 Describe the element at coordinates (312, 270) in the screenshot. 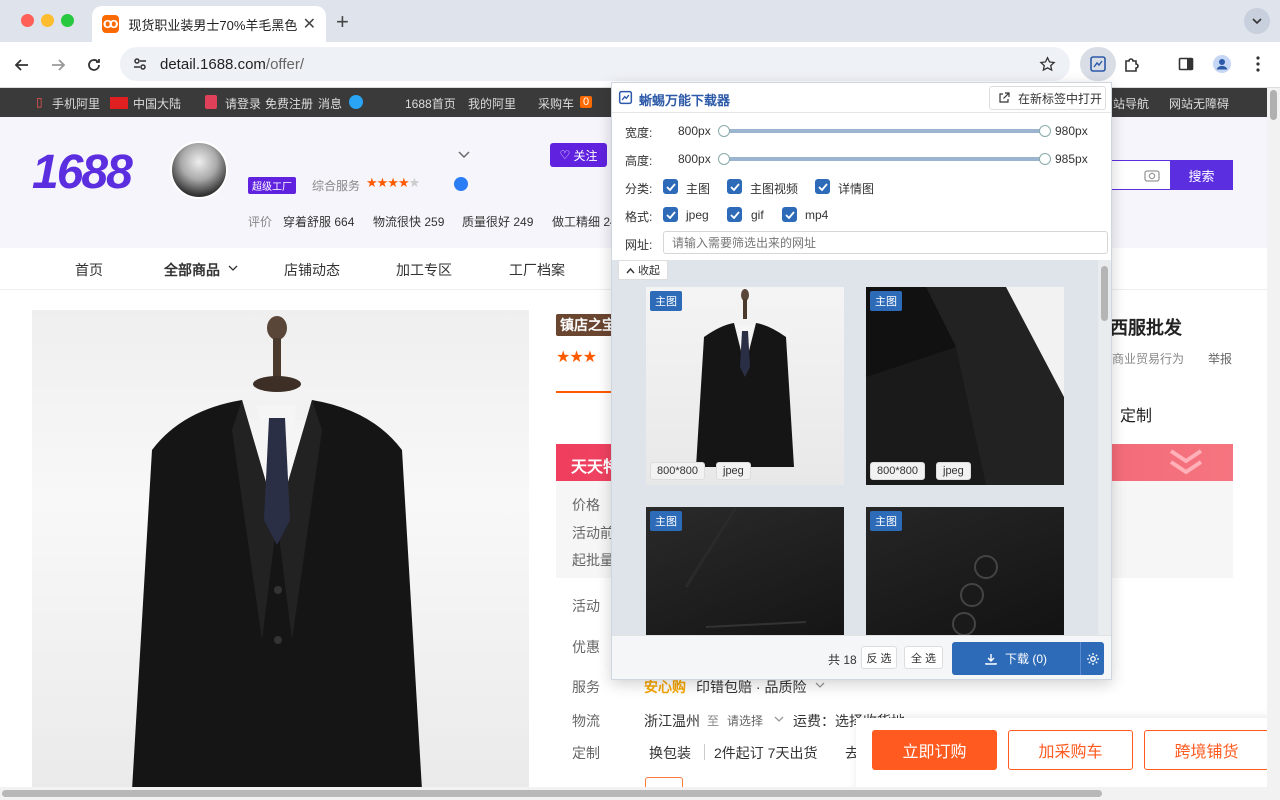

I see `nav-store-news: 店铺动态` at that location.